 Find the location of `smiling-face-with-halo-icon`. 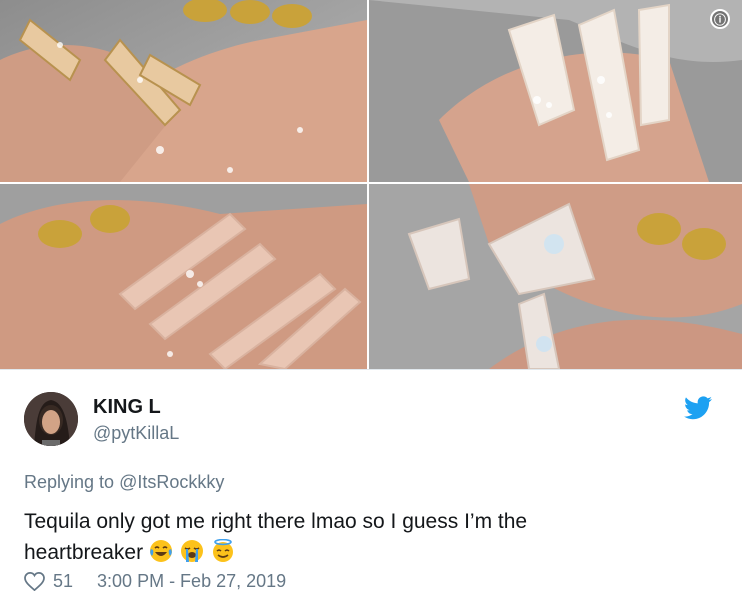

smiling-face-with-halo-icon is located at coordinates (222, 550).